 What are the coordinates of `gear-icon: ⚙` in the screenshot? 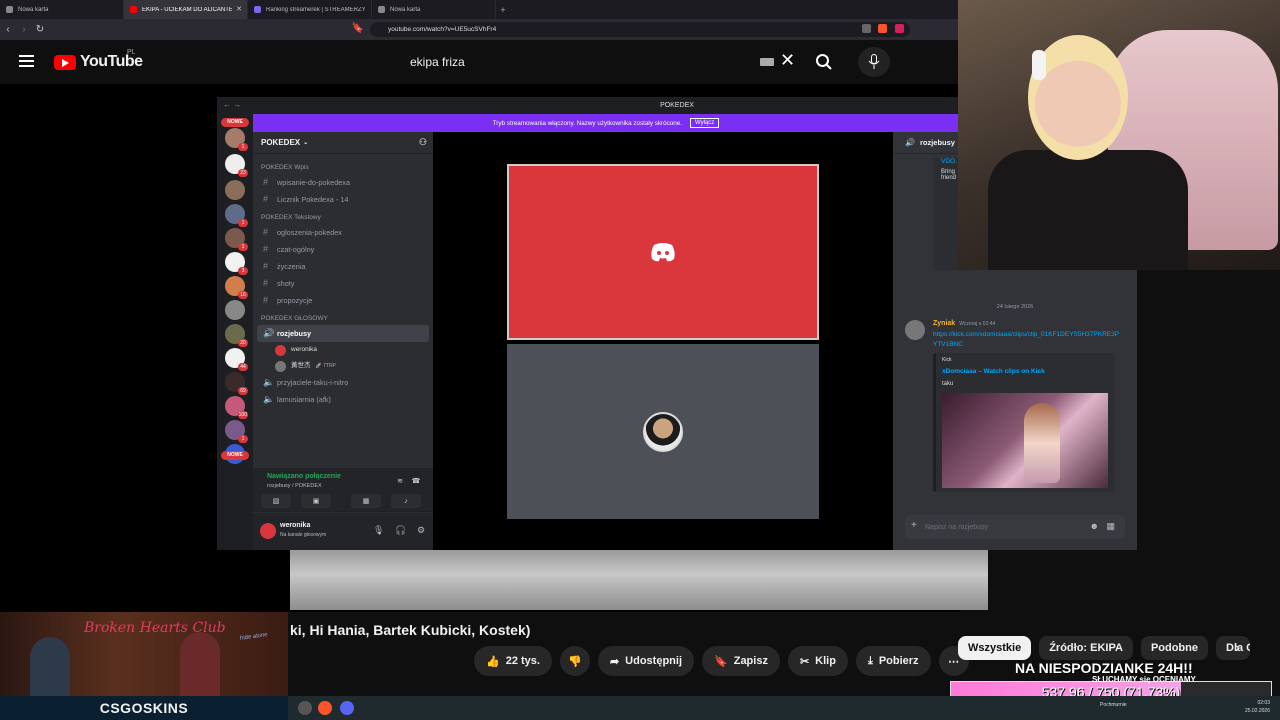 It's located at (421, 530).